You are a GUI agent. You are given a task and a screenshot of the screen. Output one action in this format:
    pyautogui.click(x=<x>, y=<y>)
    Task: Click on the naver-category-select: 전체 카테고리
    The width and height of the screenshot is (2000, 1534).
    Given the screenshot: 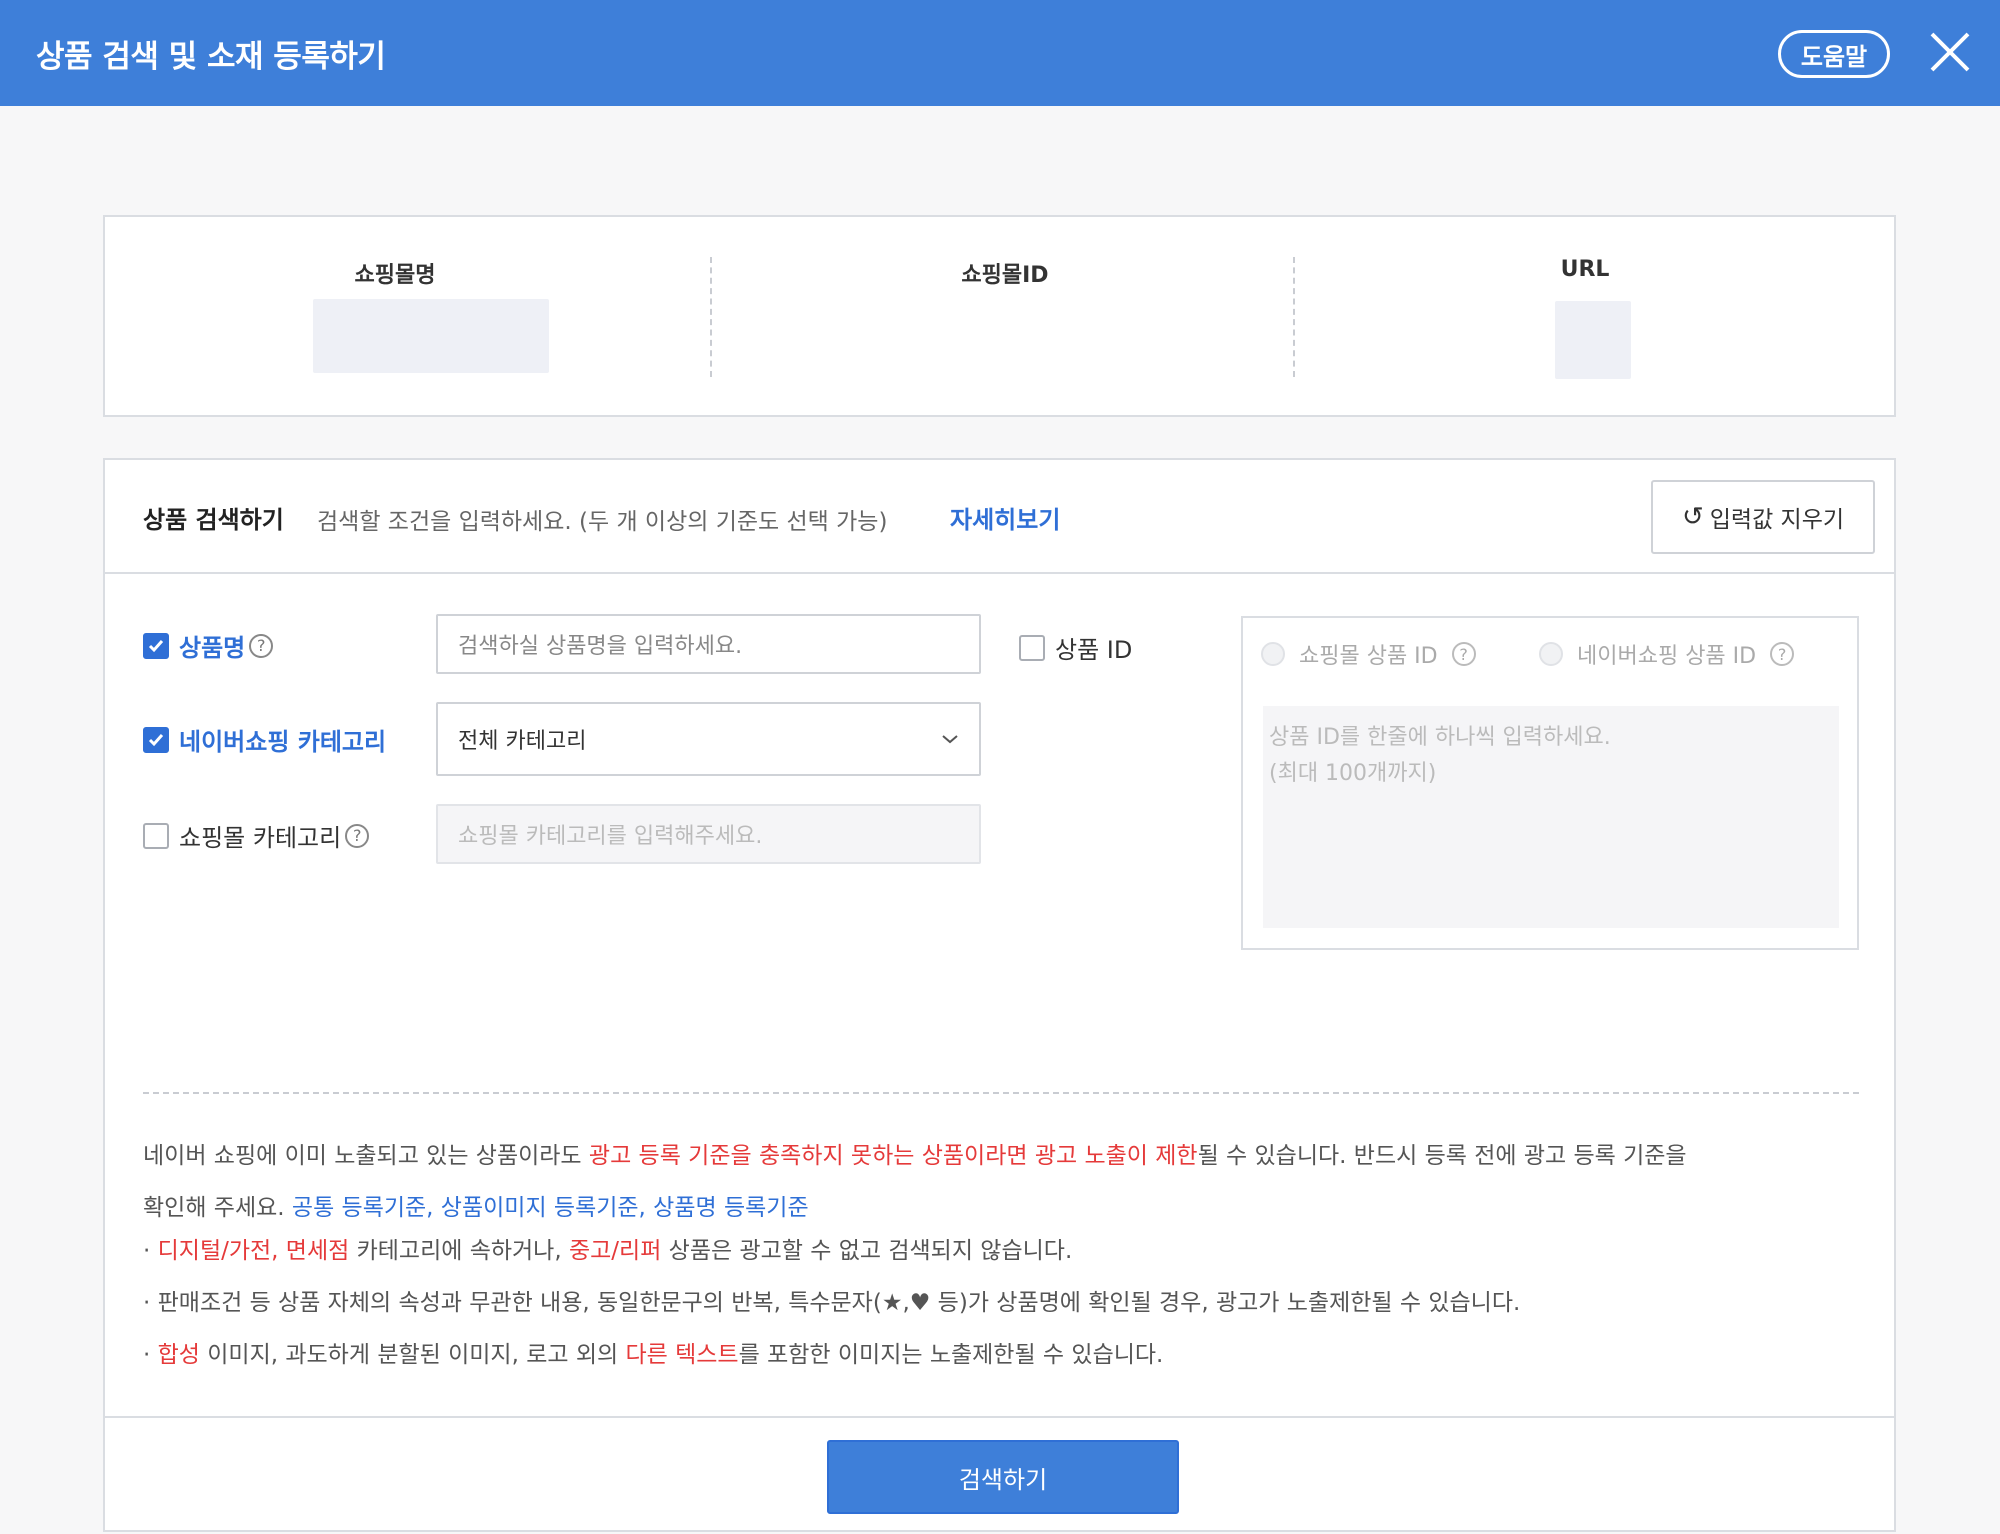 What is the action you would take?
    pyautogui.click(x=708, y=739)
    